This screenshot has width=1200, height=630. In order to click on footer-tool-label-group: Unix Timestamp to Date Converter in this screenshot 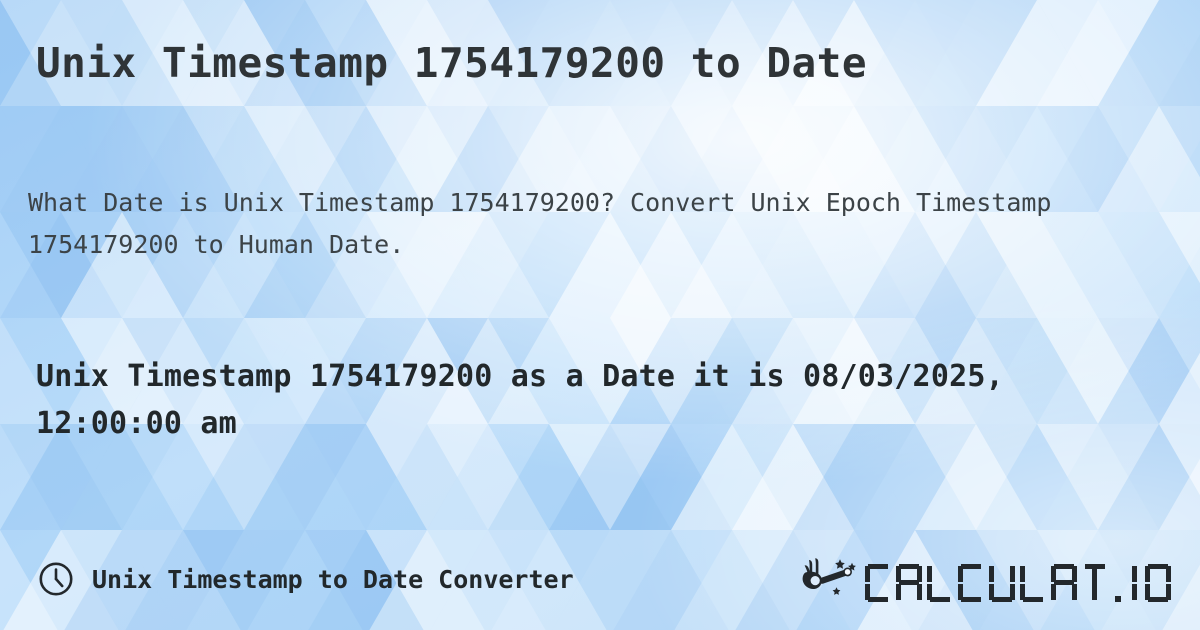, I will do `click(306, 579)`.